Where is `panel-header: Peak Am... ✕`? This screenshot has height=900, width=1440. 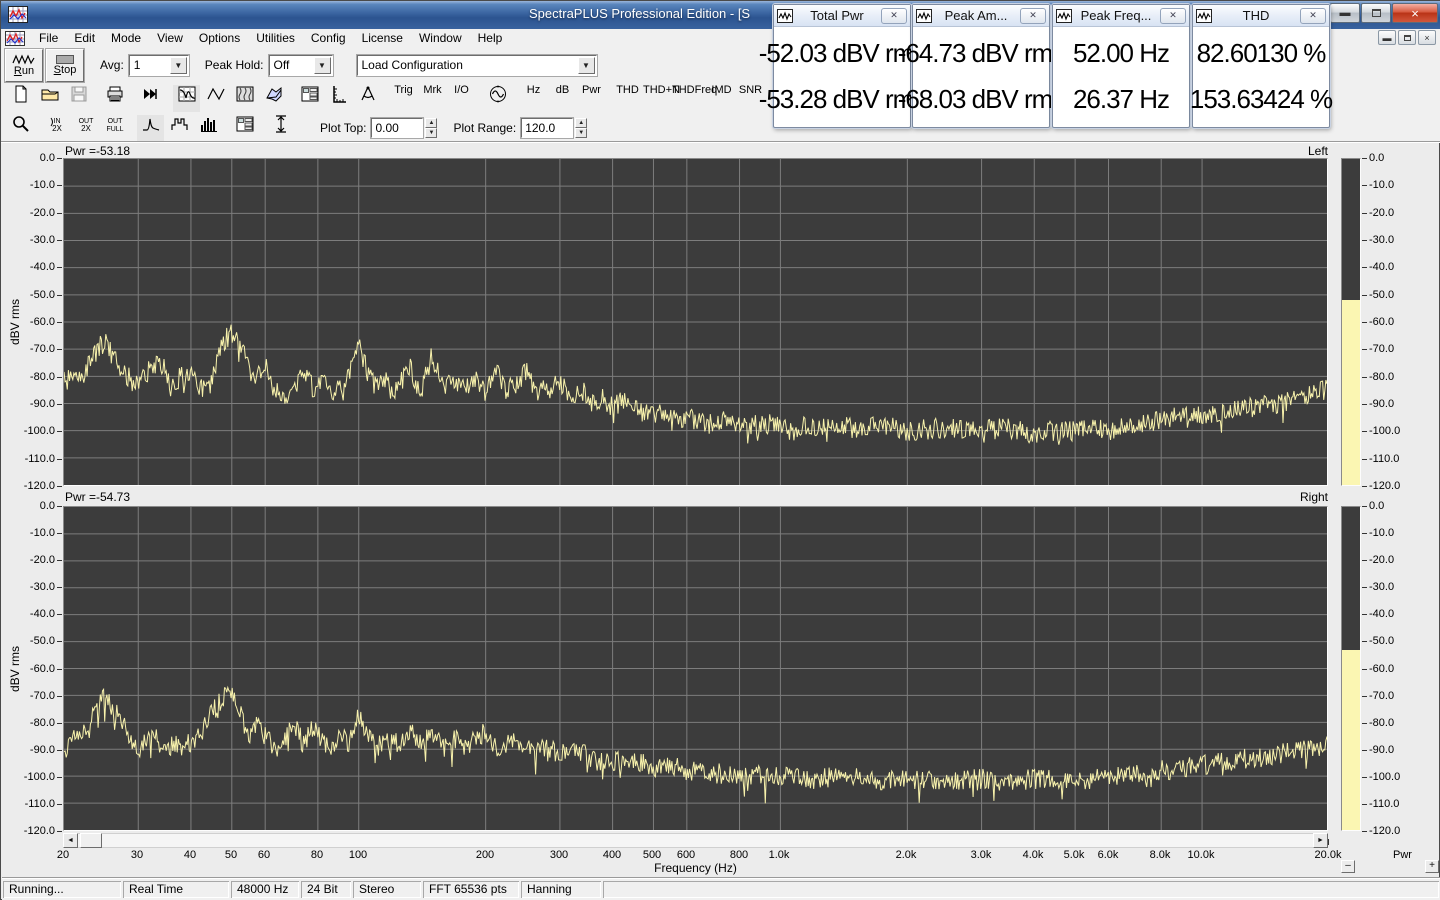 panel-header: Peak Am... ✕ is located at coordinates (981, 16).